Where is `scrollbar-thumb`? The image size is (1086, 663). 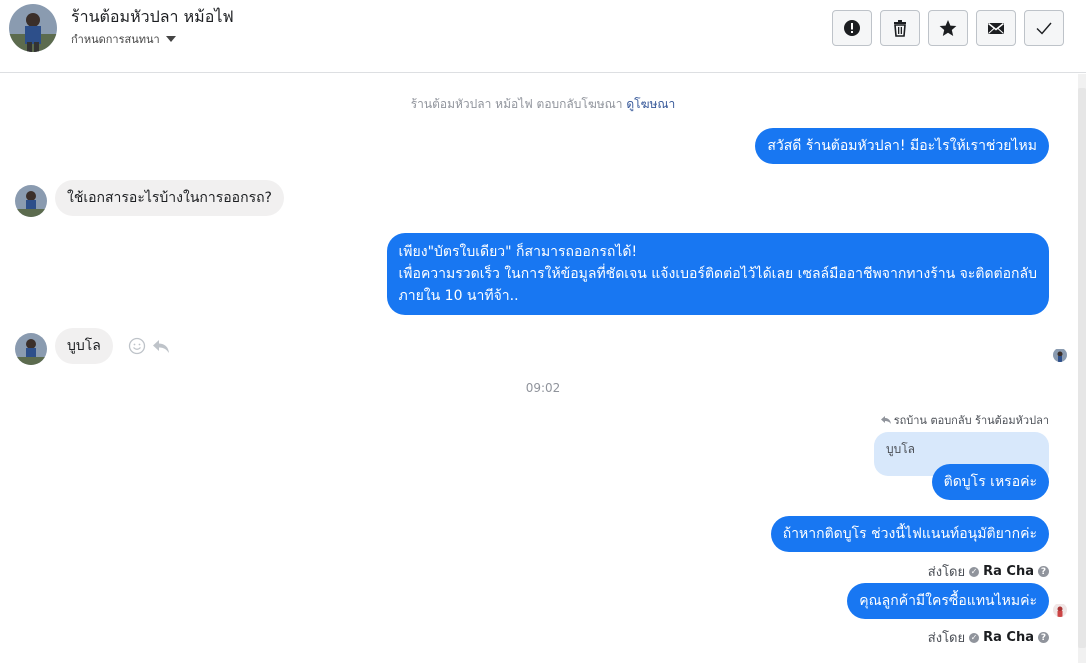
scrollbar-thumb is located at coordinates (1082, 368).